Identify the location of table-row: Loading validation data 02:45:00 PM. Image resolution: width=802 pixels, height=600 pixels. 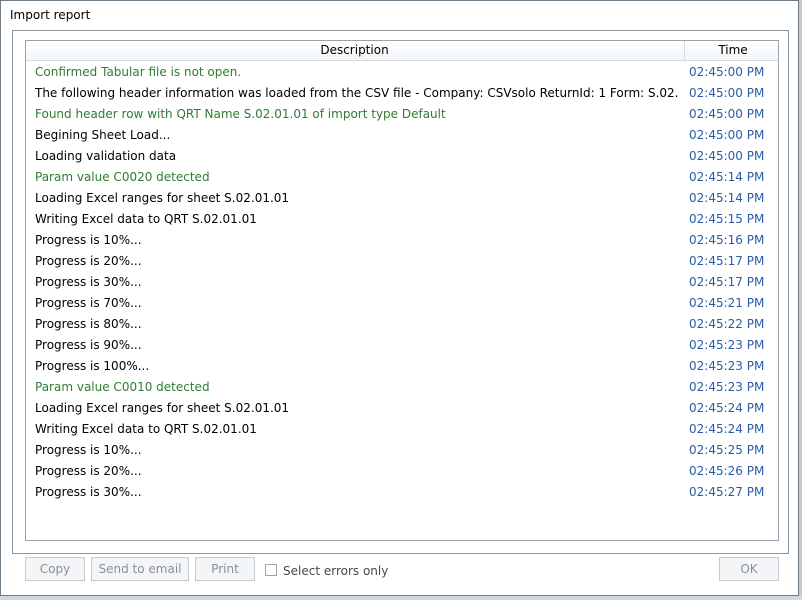
(402, 156).